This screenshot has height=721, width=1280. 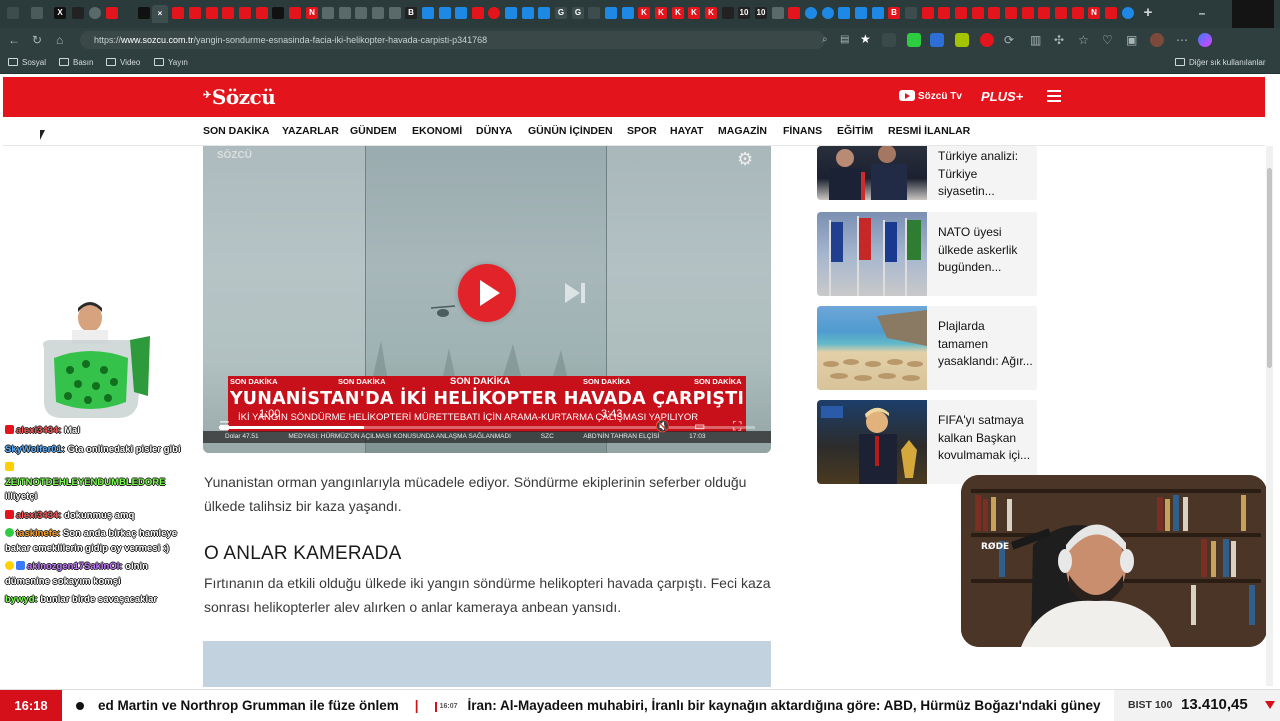 I want to click on hamburger-menu-icon, so click(x=1054, y=96).